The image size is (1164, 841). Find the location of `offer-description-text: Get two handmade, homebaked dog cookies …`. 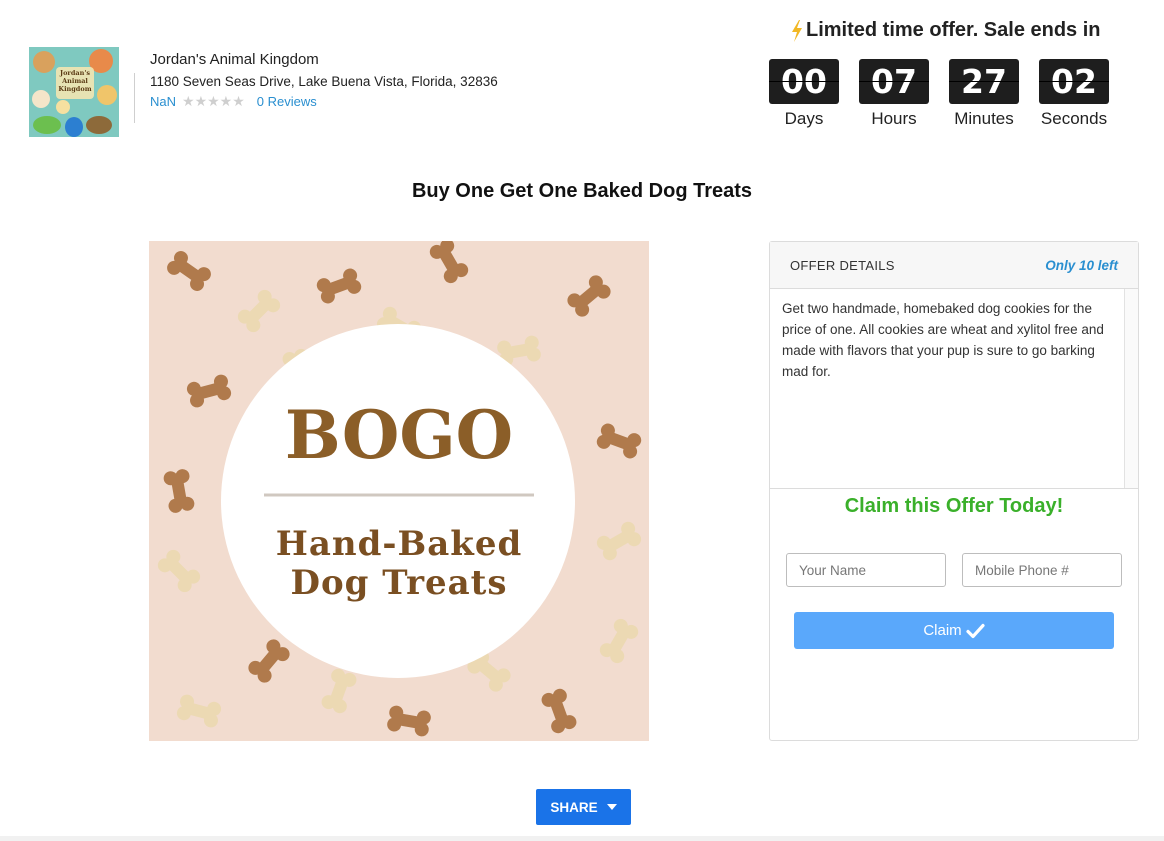

offer-description-text: Get two handmade, homebaked dog cookies … is located at coordinates (943, 340).